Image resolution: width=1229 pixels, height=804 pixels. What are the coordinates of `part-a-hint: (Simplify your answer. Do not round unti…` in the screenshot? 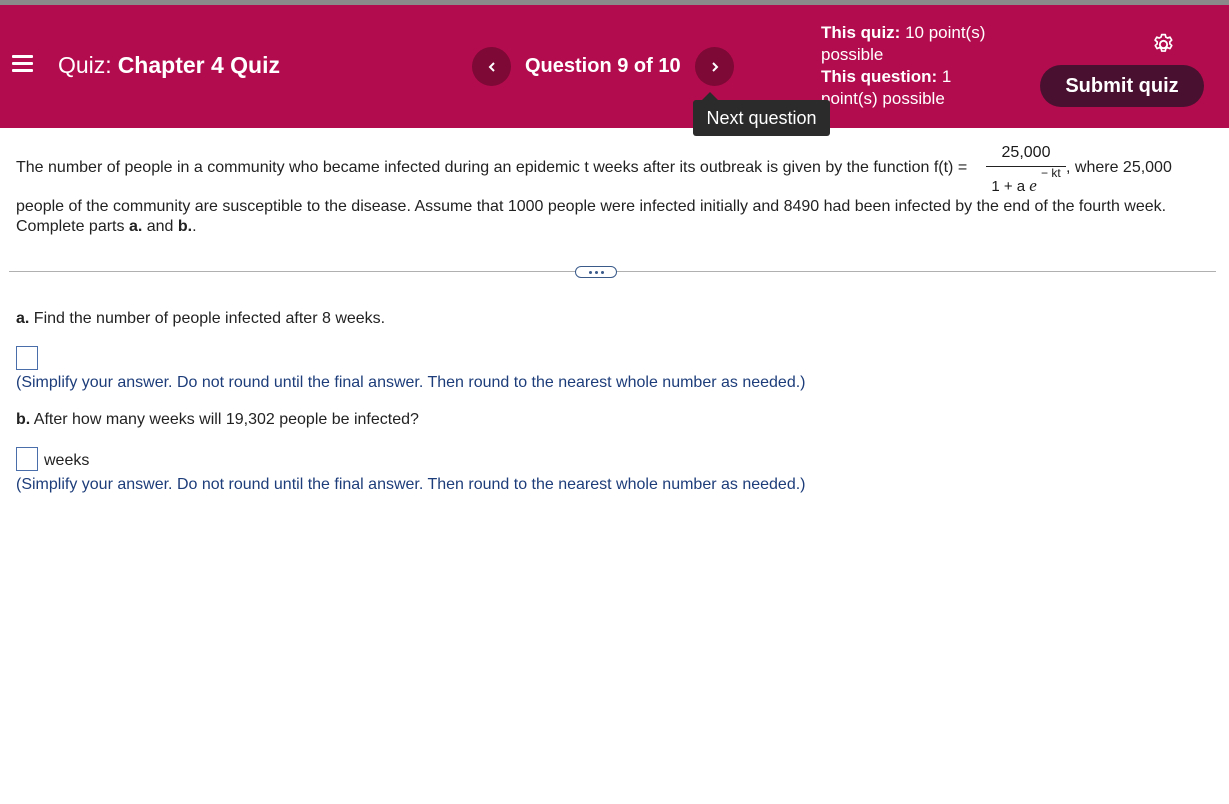 It's located at (411, 382).